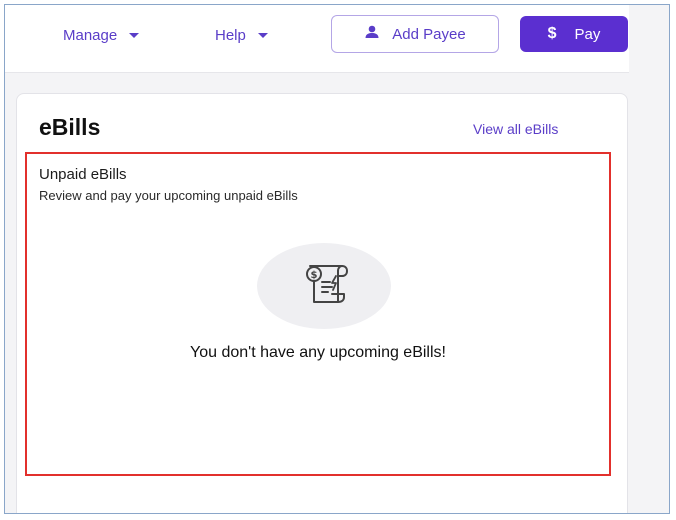  Describe the element at coordinates (317, 39) in the screenshot. I see `top-navigation-bar: Manage Help Add Payee $ Pay` at that location.